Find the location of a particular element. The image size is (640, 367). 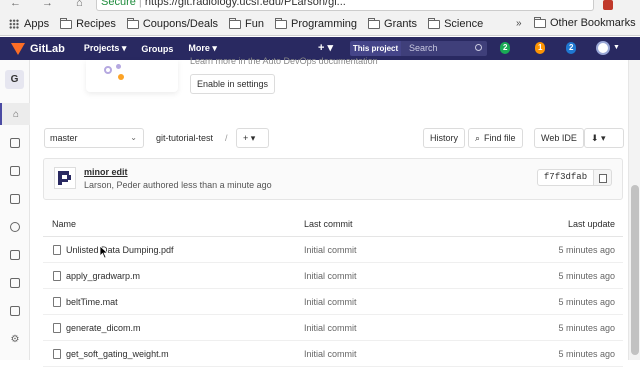

sidebar-item-repository is located at coordinates (15, 143).